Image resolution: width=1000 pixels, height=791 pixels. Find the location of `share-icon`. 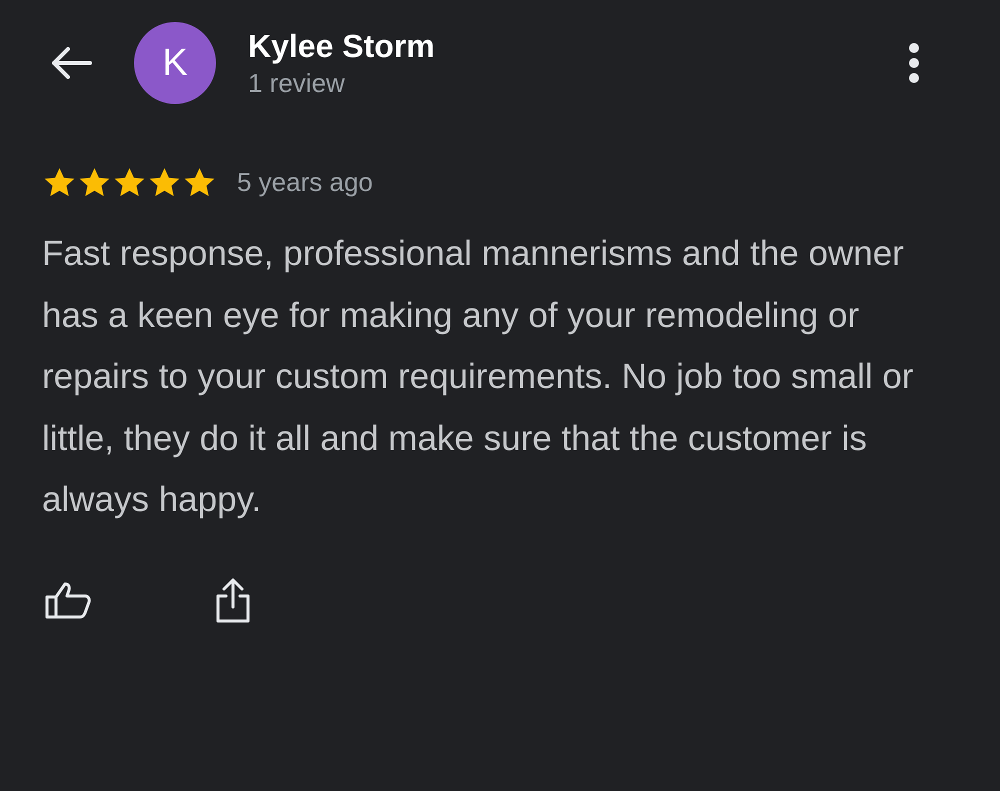

share-icon is located at coordinates (233, 599).